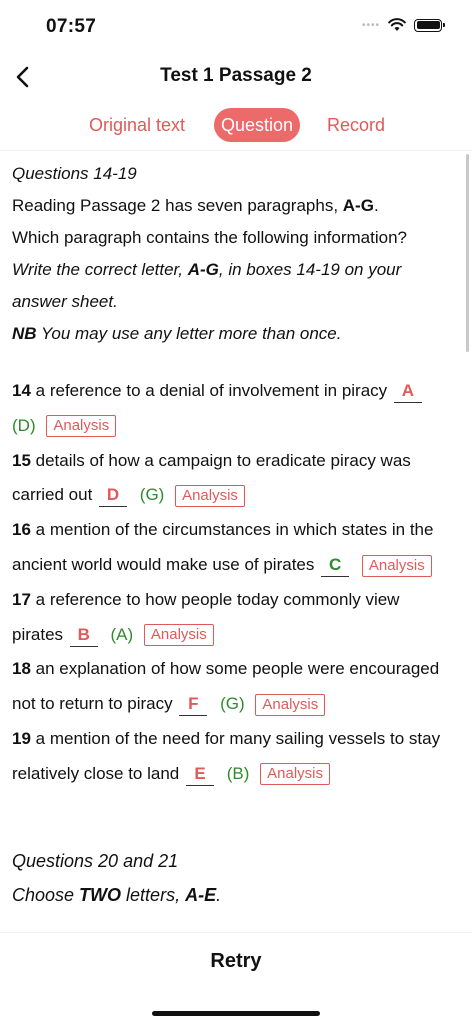  I want to click on nav-bar: Test 1 Passage 2, so click(236, 78).